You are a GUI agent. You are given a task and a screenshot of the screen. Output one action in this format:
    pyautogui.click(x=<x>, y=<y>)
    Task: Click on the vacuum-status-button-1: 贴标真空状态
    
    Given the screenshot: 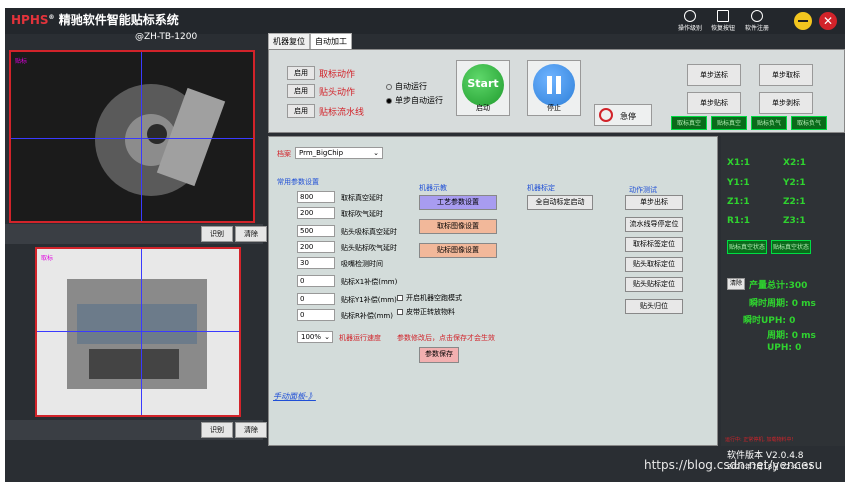 What is the action you would take?
    pyautogui.click(x=747, y=247)
    